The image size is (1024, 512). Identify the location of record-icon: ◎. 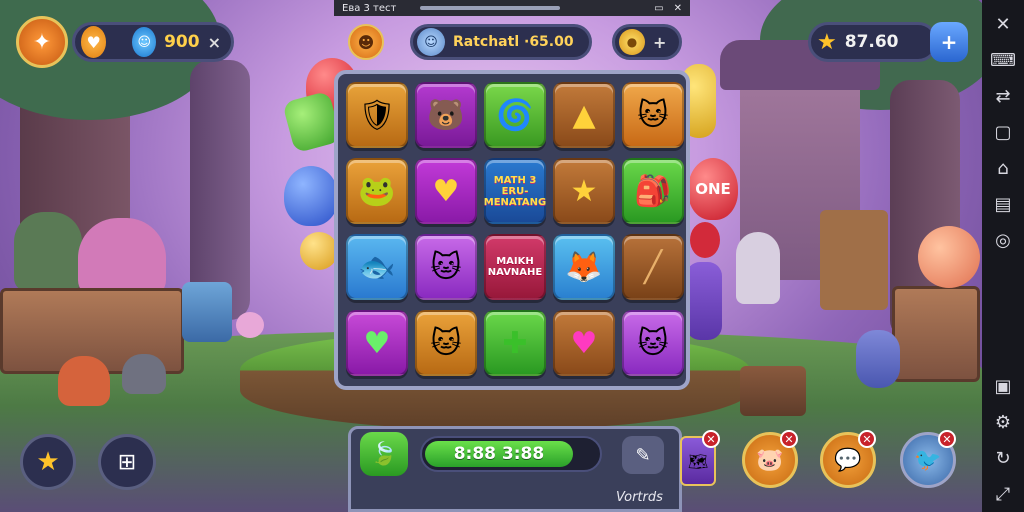
(1003, 240).